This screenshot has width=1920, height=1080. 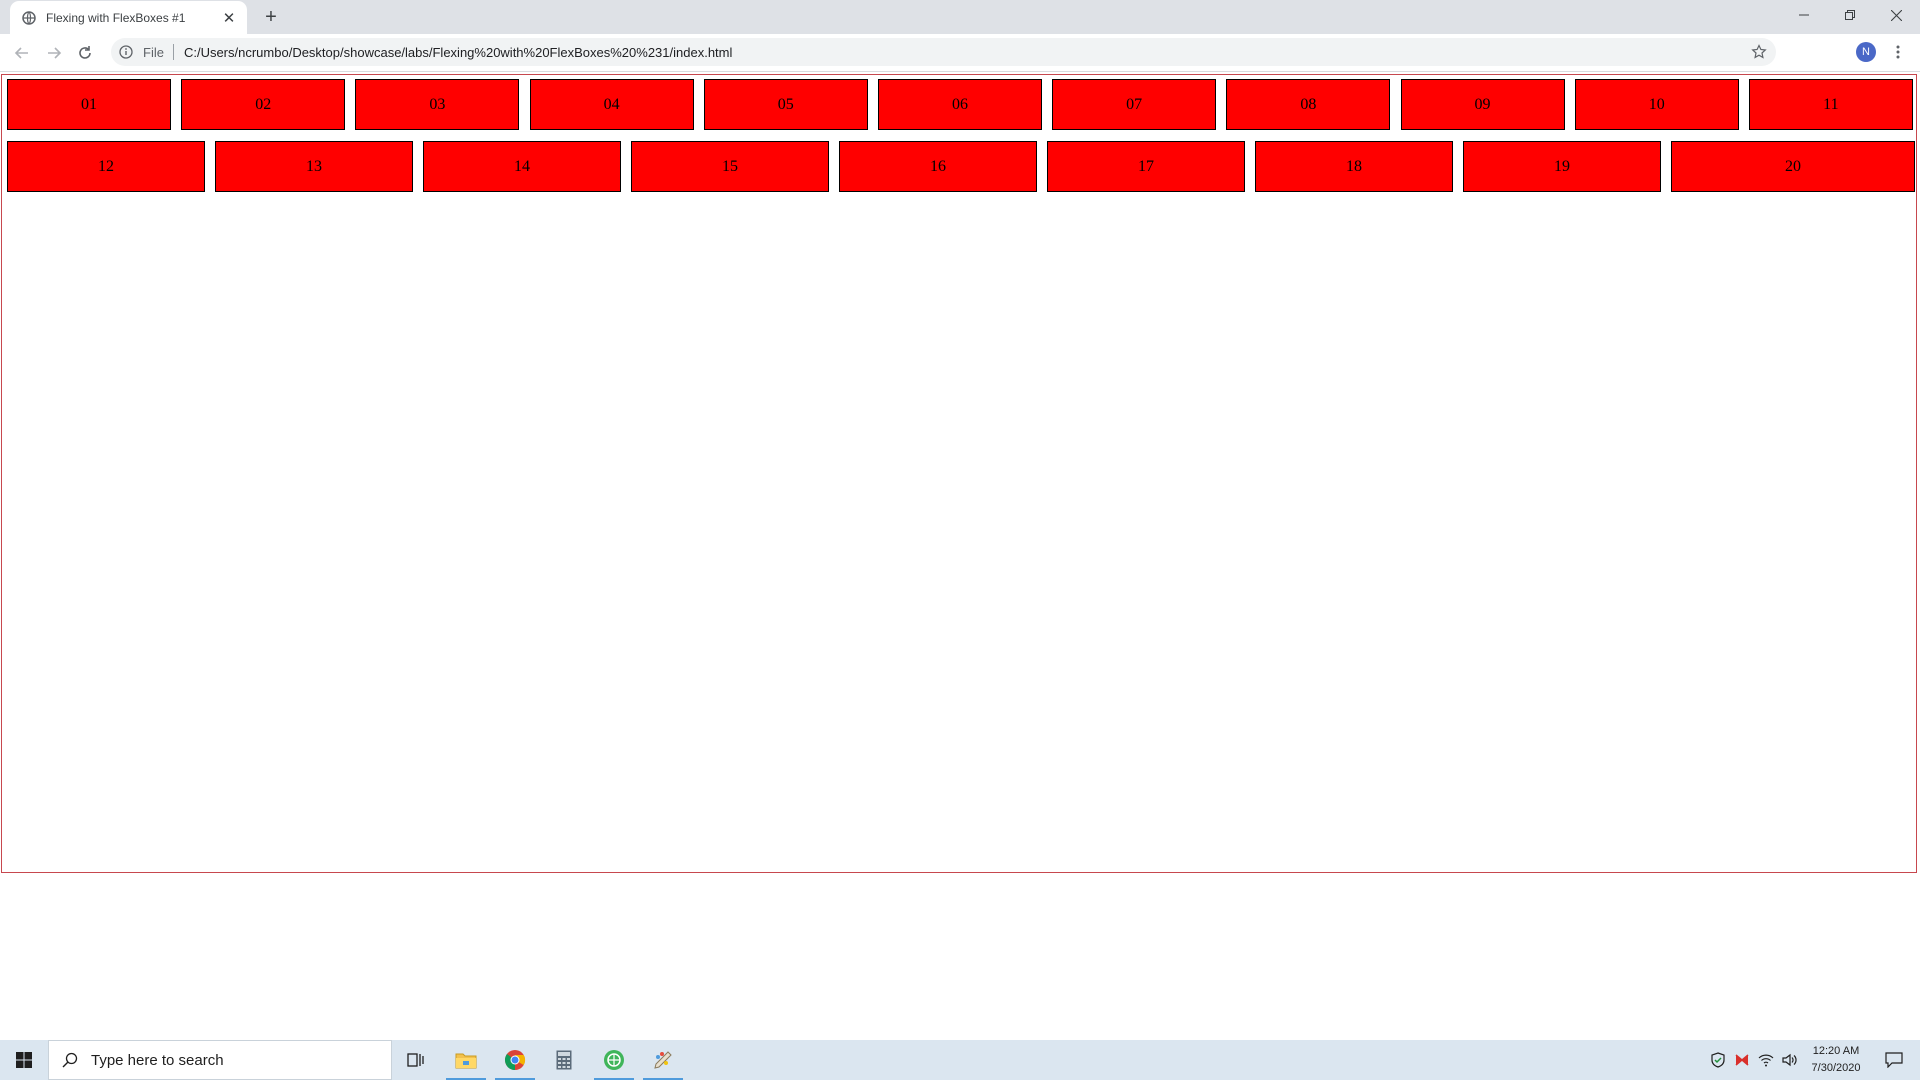 What do you see at coordinates (1134, 104) in the screenshot?
I see `flex-box: 07` at bounding box center [1134, 104].